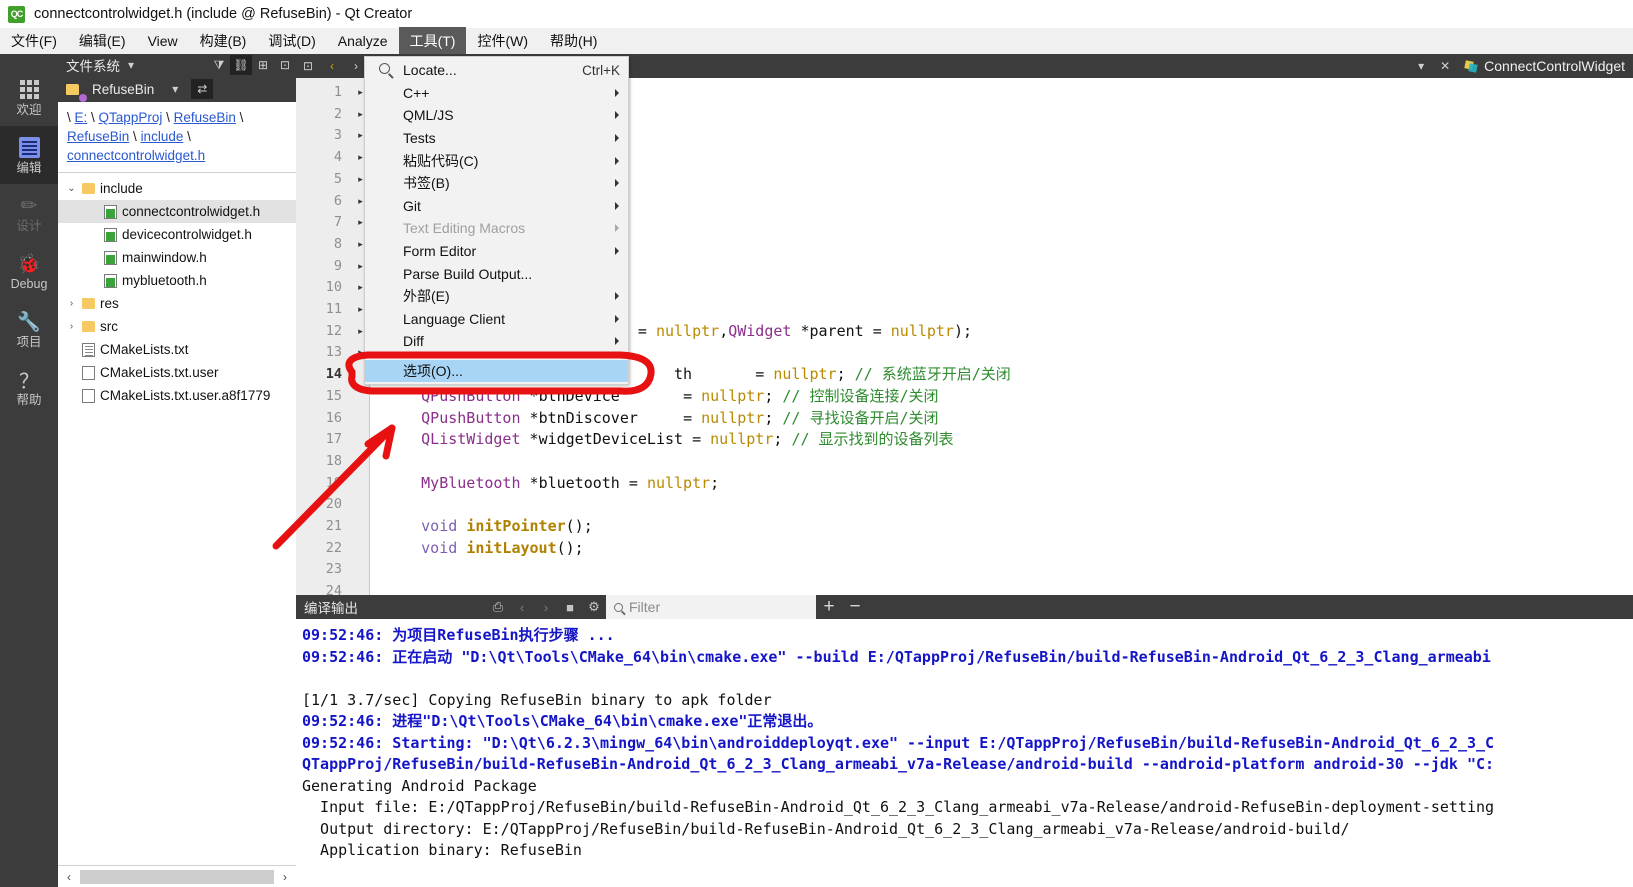 The image size is (1633, 887). I want to click on scroll-thumb, so click(177, 876).